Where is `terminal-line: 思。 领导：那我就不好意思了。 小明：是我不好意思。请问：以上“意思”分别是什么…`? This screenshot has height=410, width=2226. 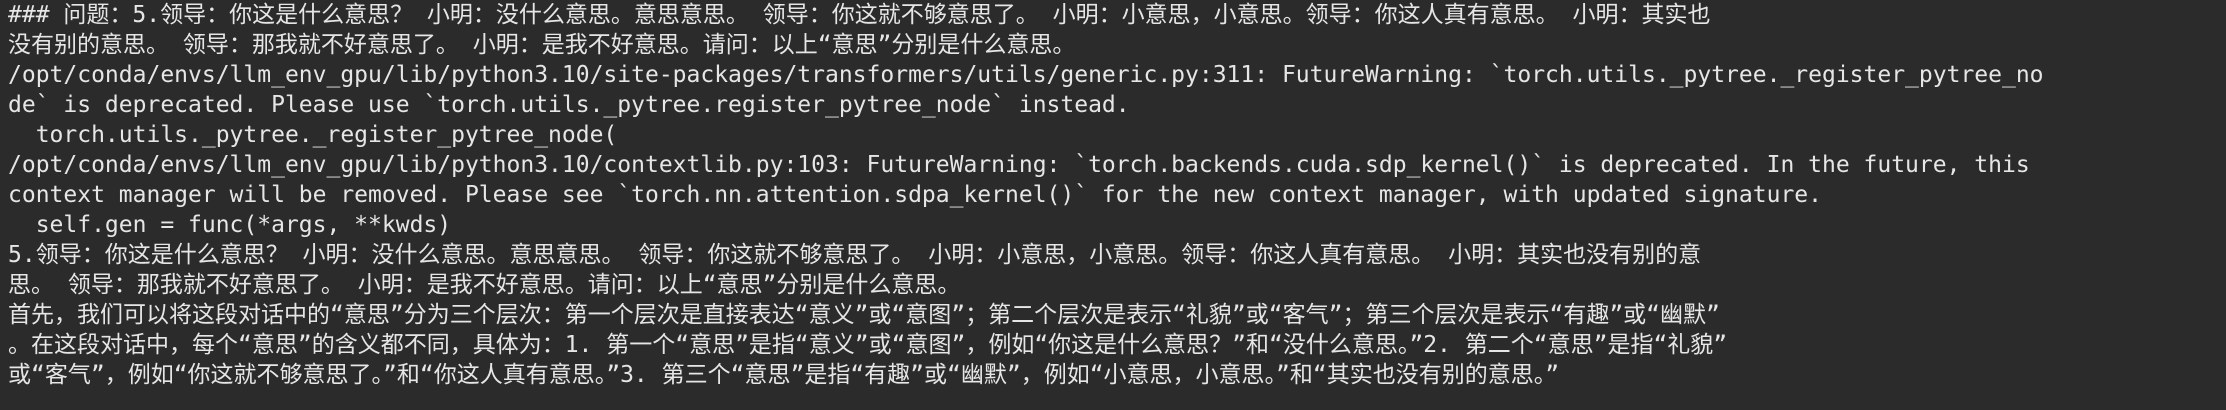 terminal-line: 思。 领导：那我就不好意思了。 小明：是我不好意思。请问：以上“意思”分别是什么… is located at coordinates (484, 285).